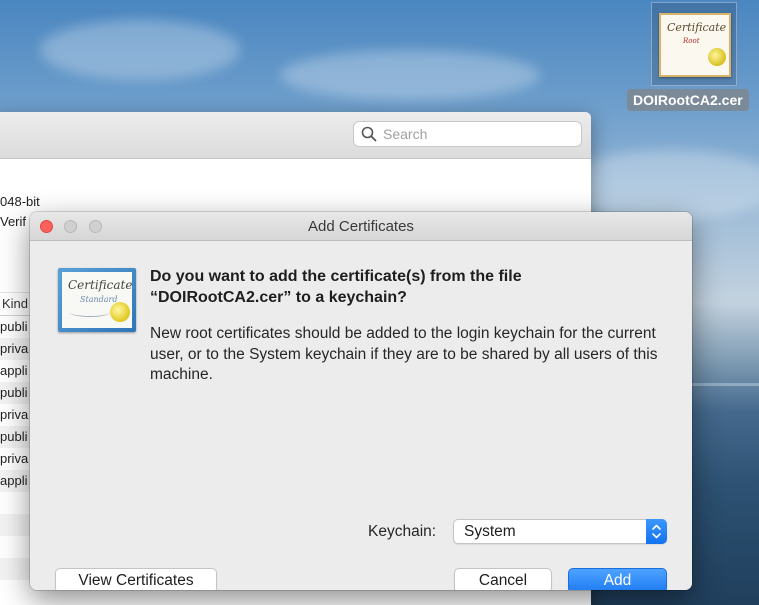 This screenshot has height=605, width=759. What do you see at coordinates (697, 27) in the screenshot?
I see `paper-title: Certificate` at bounding box center [697, 27].